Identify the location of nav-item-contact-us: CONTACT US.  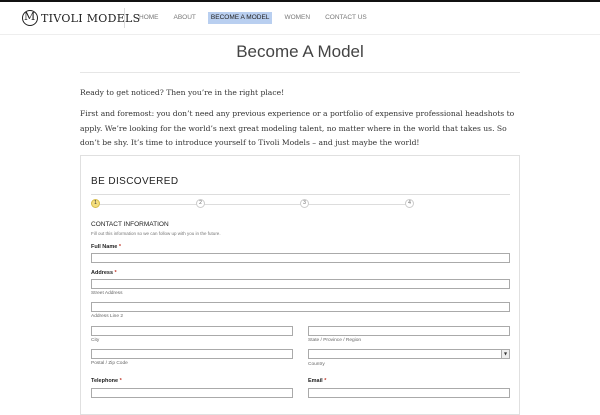
(346, 18).